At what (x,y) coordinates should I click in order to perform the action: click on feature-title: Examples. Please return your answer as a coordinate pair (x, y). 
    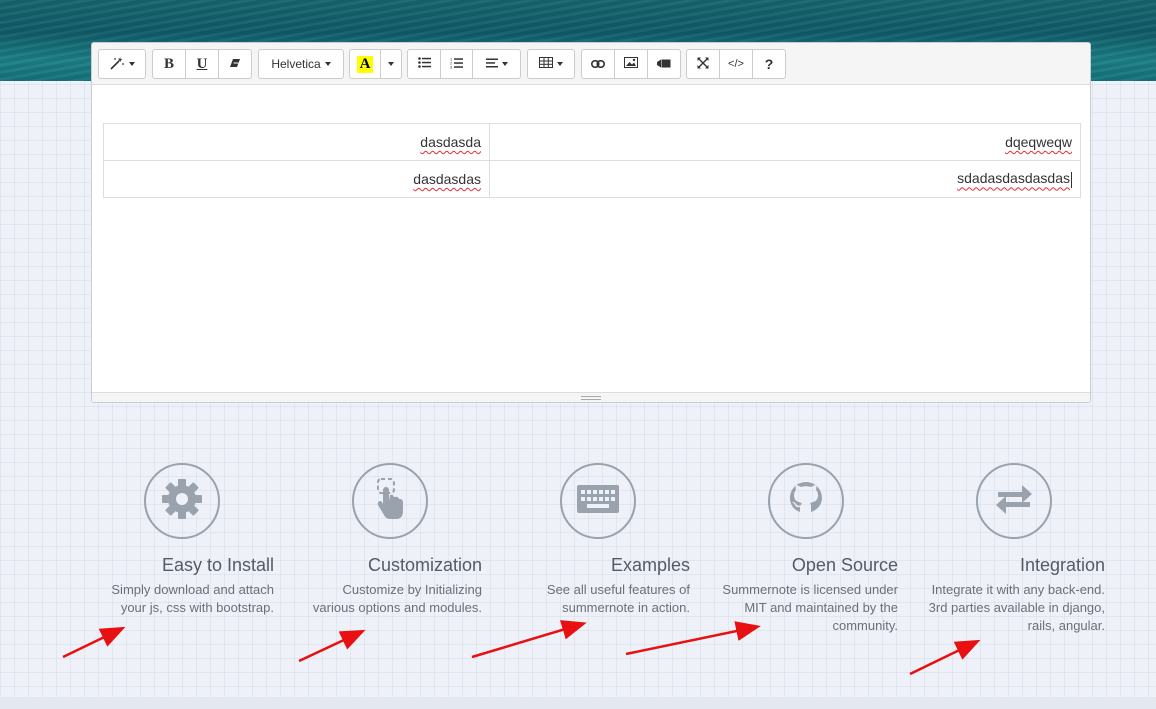
    Looking at the image, I should click on (650, 565).